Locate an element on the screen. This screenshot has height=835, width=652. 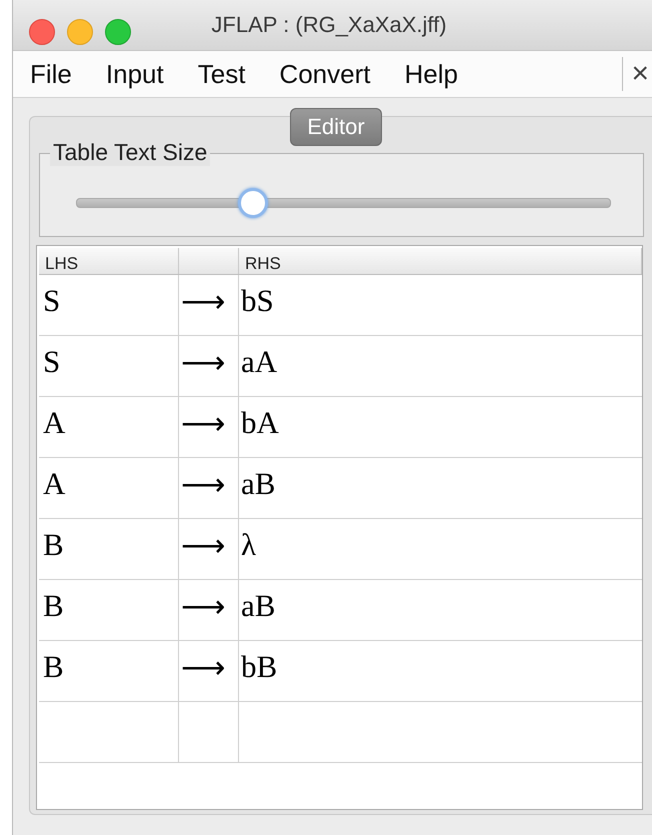
slider-thumb is located at coordinates (253, 203).